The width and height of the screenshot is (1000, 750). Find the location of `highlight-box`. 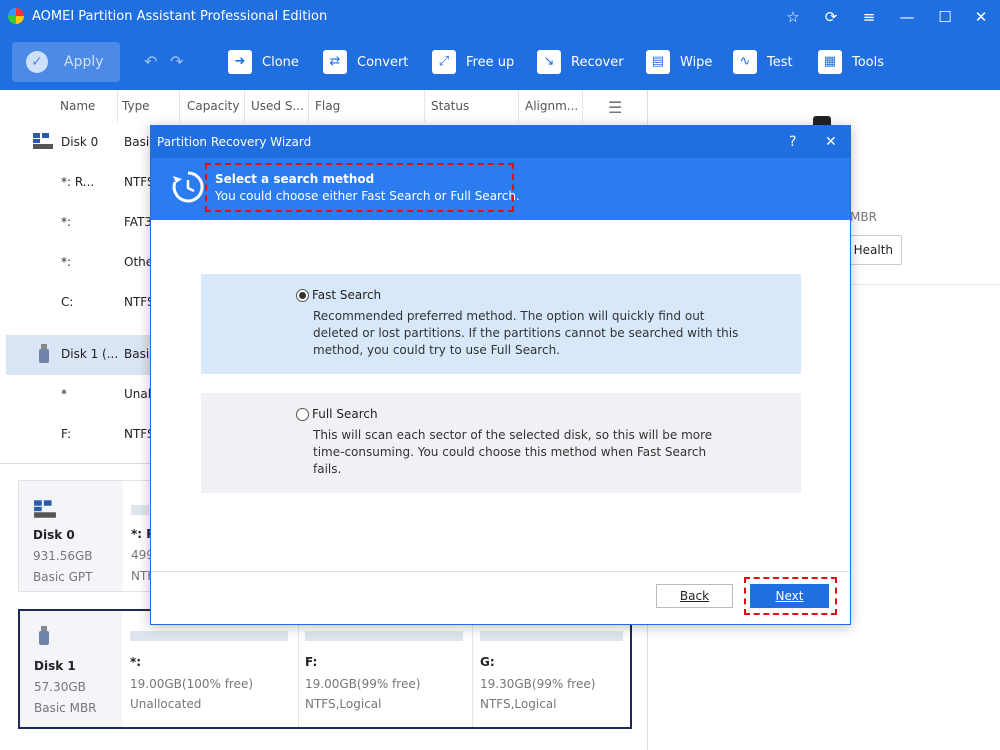

highlight-box is located at coordinates (359, 187).